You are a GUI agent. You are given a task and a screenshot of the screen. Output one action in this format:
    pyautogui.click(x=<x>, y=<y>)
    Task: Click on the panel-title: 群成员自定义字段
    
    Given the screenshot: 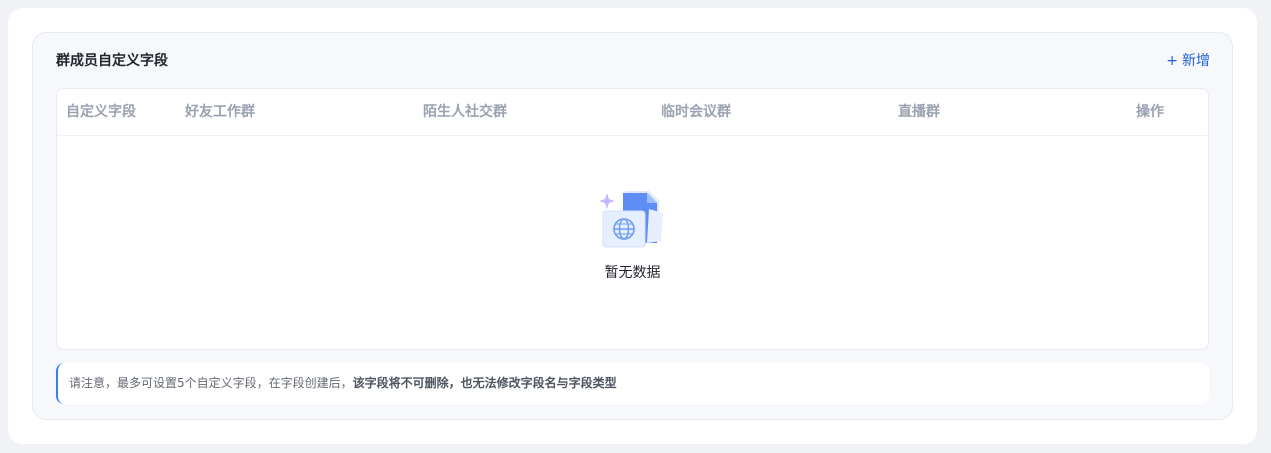 What is the action you would take?
    pyautogui.click(x=112, y=61)
    